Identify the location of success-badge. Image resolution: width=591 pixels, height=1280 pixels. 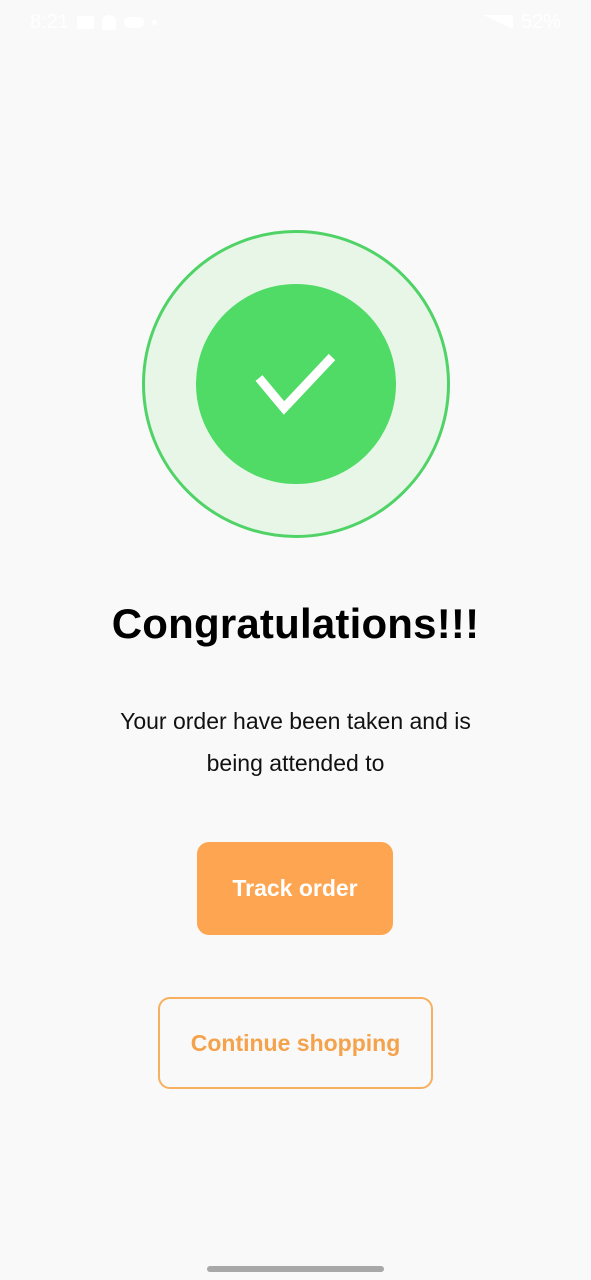
(296, 384).